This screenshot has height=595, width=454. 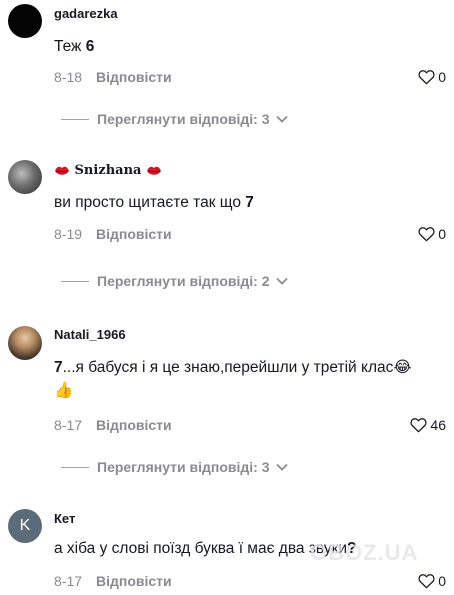 What do you see at coordinates (364, 552) in the screenshot?
I see `watermark: OBOZ.UA` at bounding box center [364, 552].